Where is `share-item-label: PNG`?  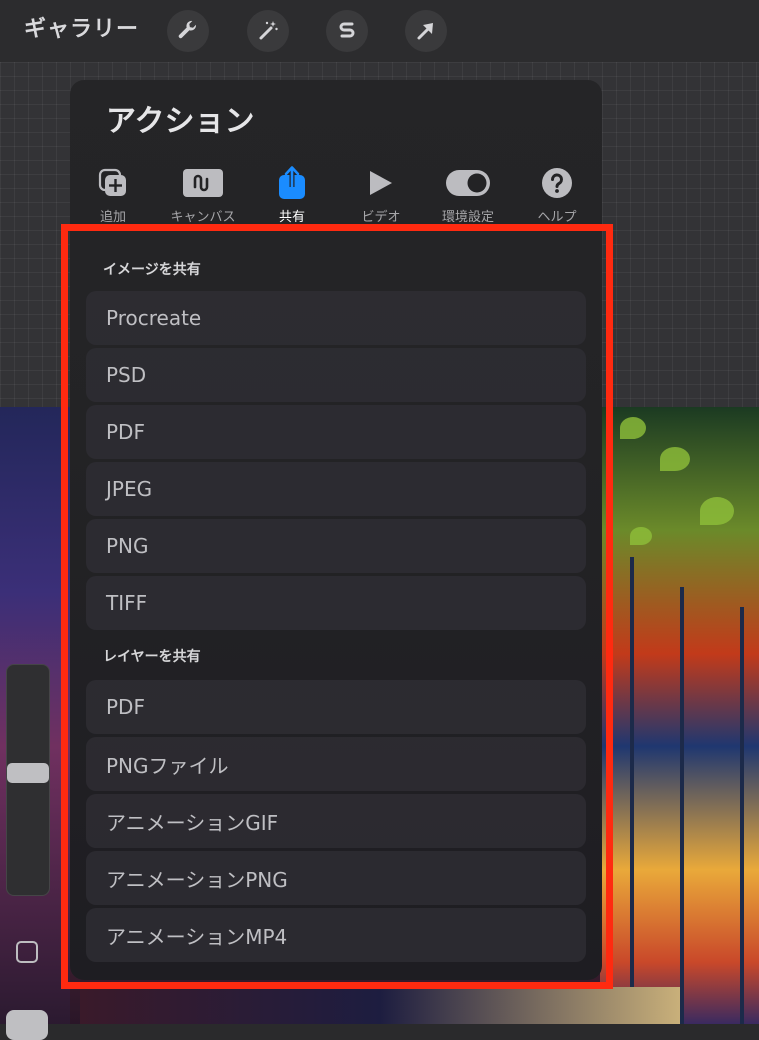 share-item-label: PNG is located at coordinates (127, 546).